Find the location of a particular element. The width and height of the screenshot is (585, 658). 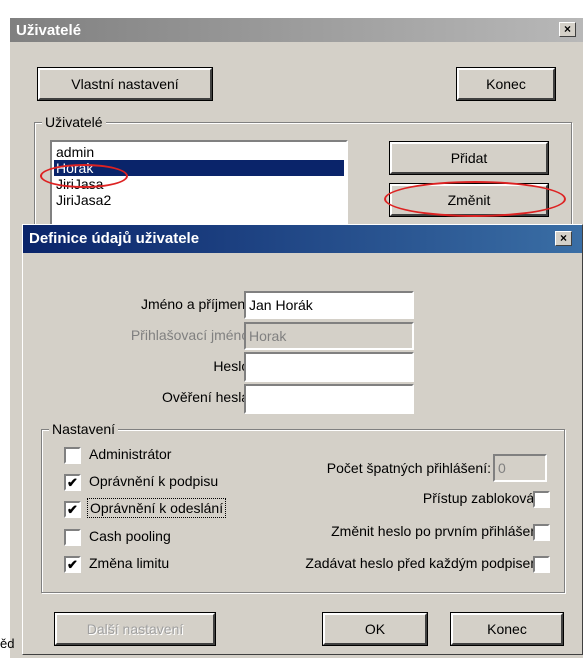

login-field: Horak is located at coordinates (329, 336).